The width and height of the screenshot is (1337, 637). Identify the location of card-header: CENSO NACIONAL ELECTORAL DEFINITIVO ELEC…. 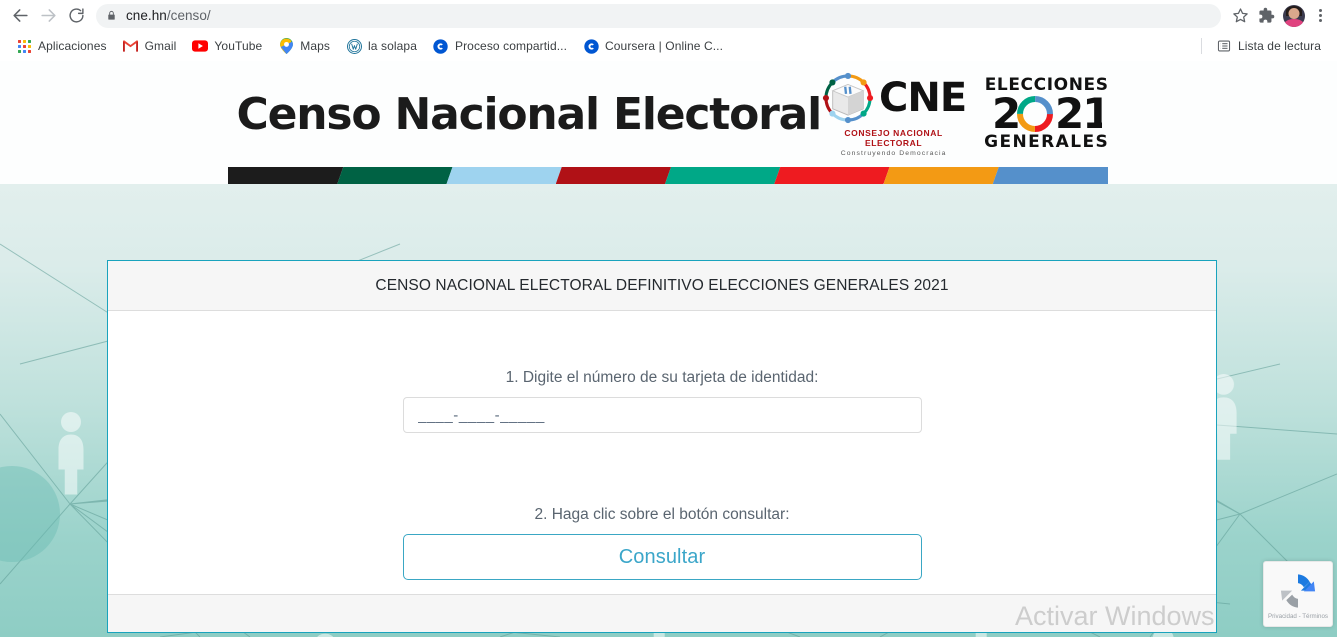
(662, 286).